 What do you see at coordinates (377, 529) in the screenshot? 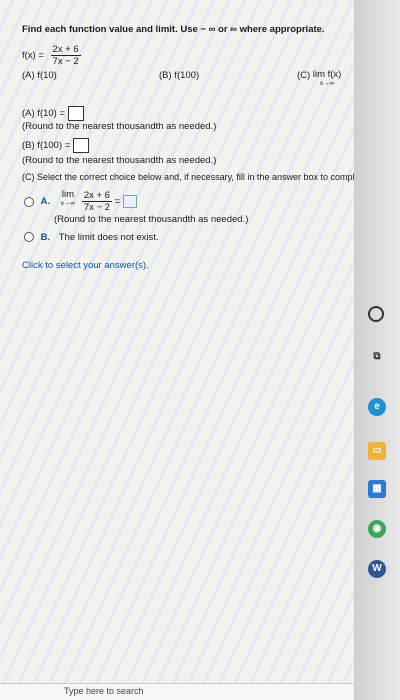
I see `chrome-icon: ◉` at bounding box center [377, 529].